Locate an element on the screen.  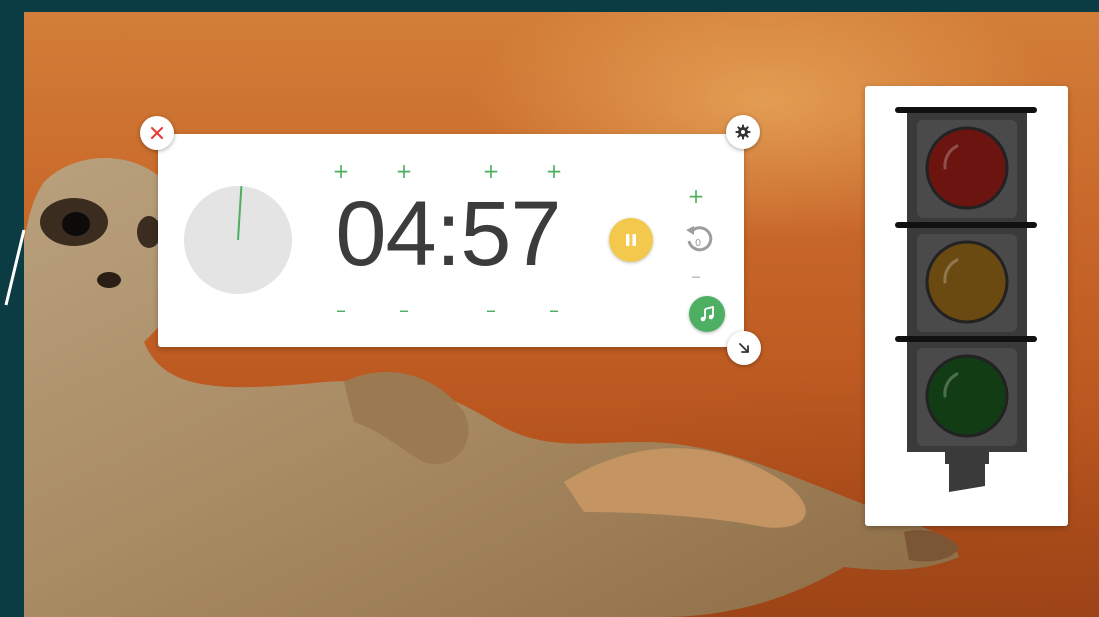
resize-handle is located at coordinates (744, 348).